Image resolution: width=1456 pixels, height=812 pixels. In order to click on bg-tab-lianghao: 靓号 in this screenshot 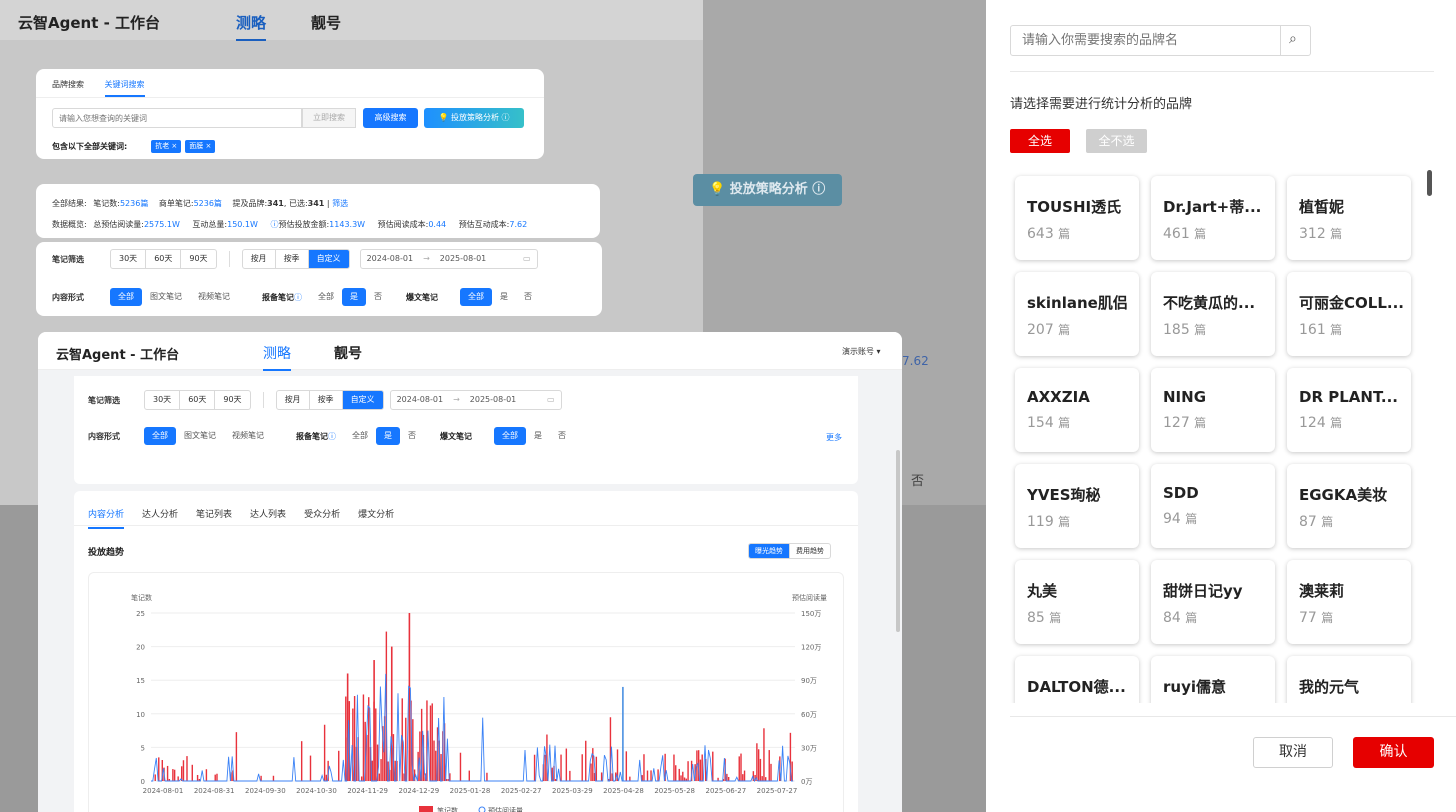, I will do `click(326, 22)`.